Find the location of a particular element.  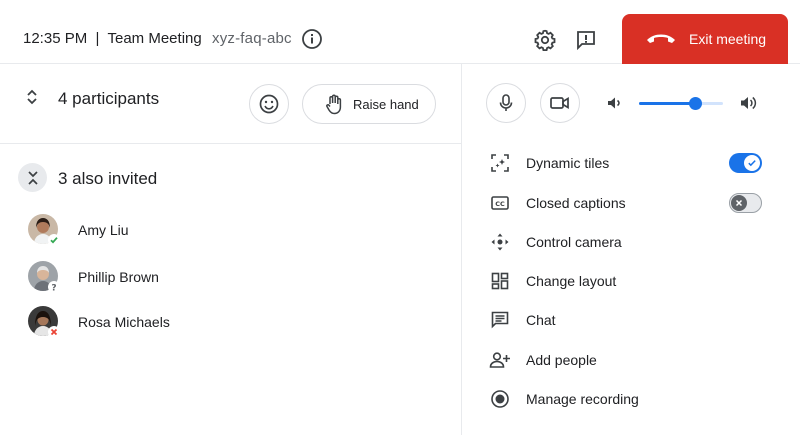

menu-item-add-people: Add people is located at coordinates (634, 360).